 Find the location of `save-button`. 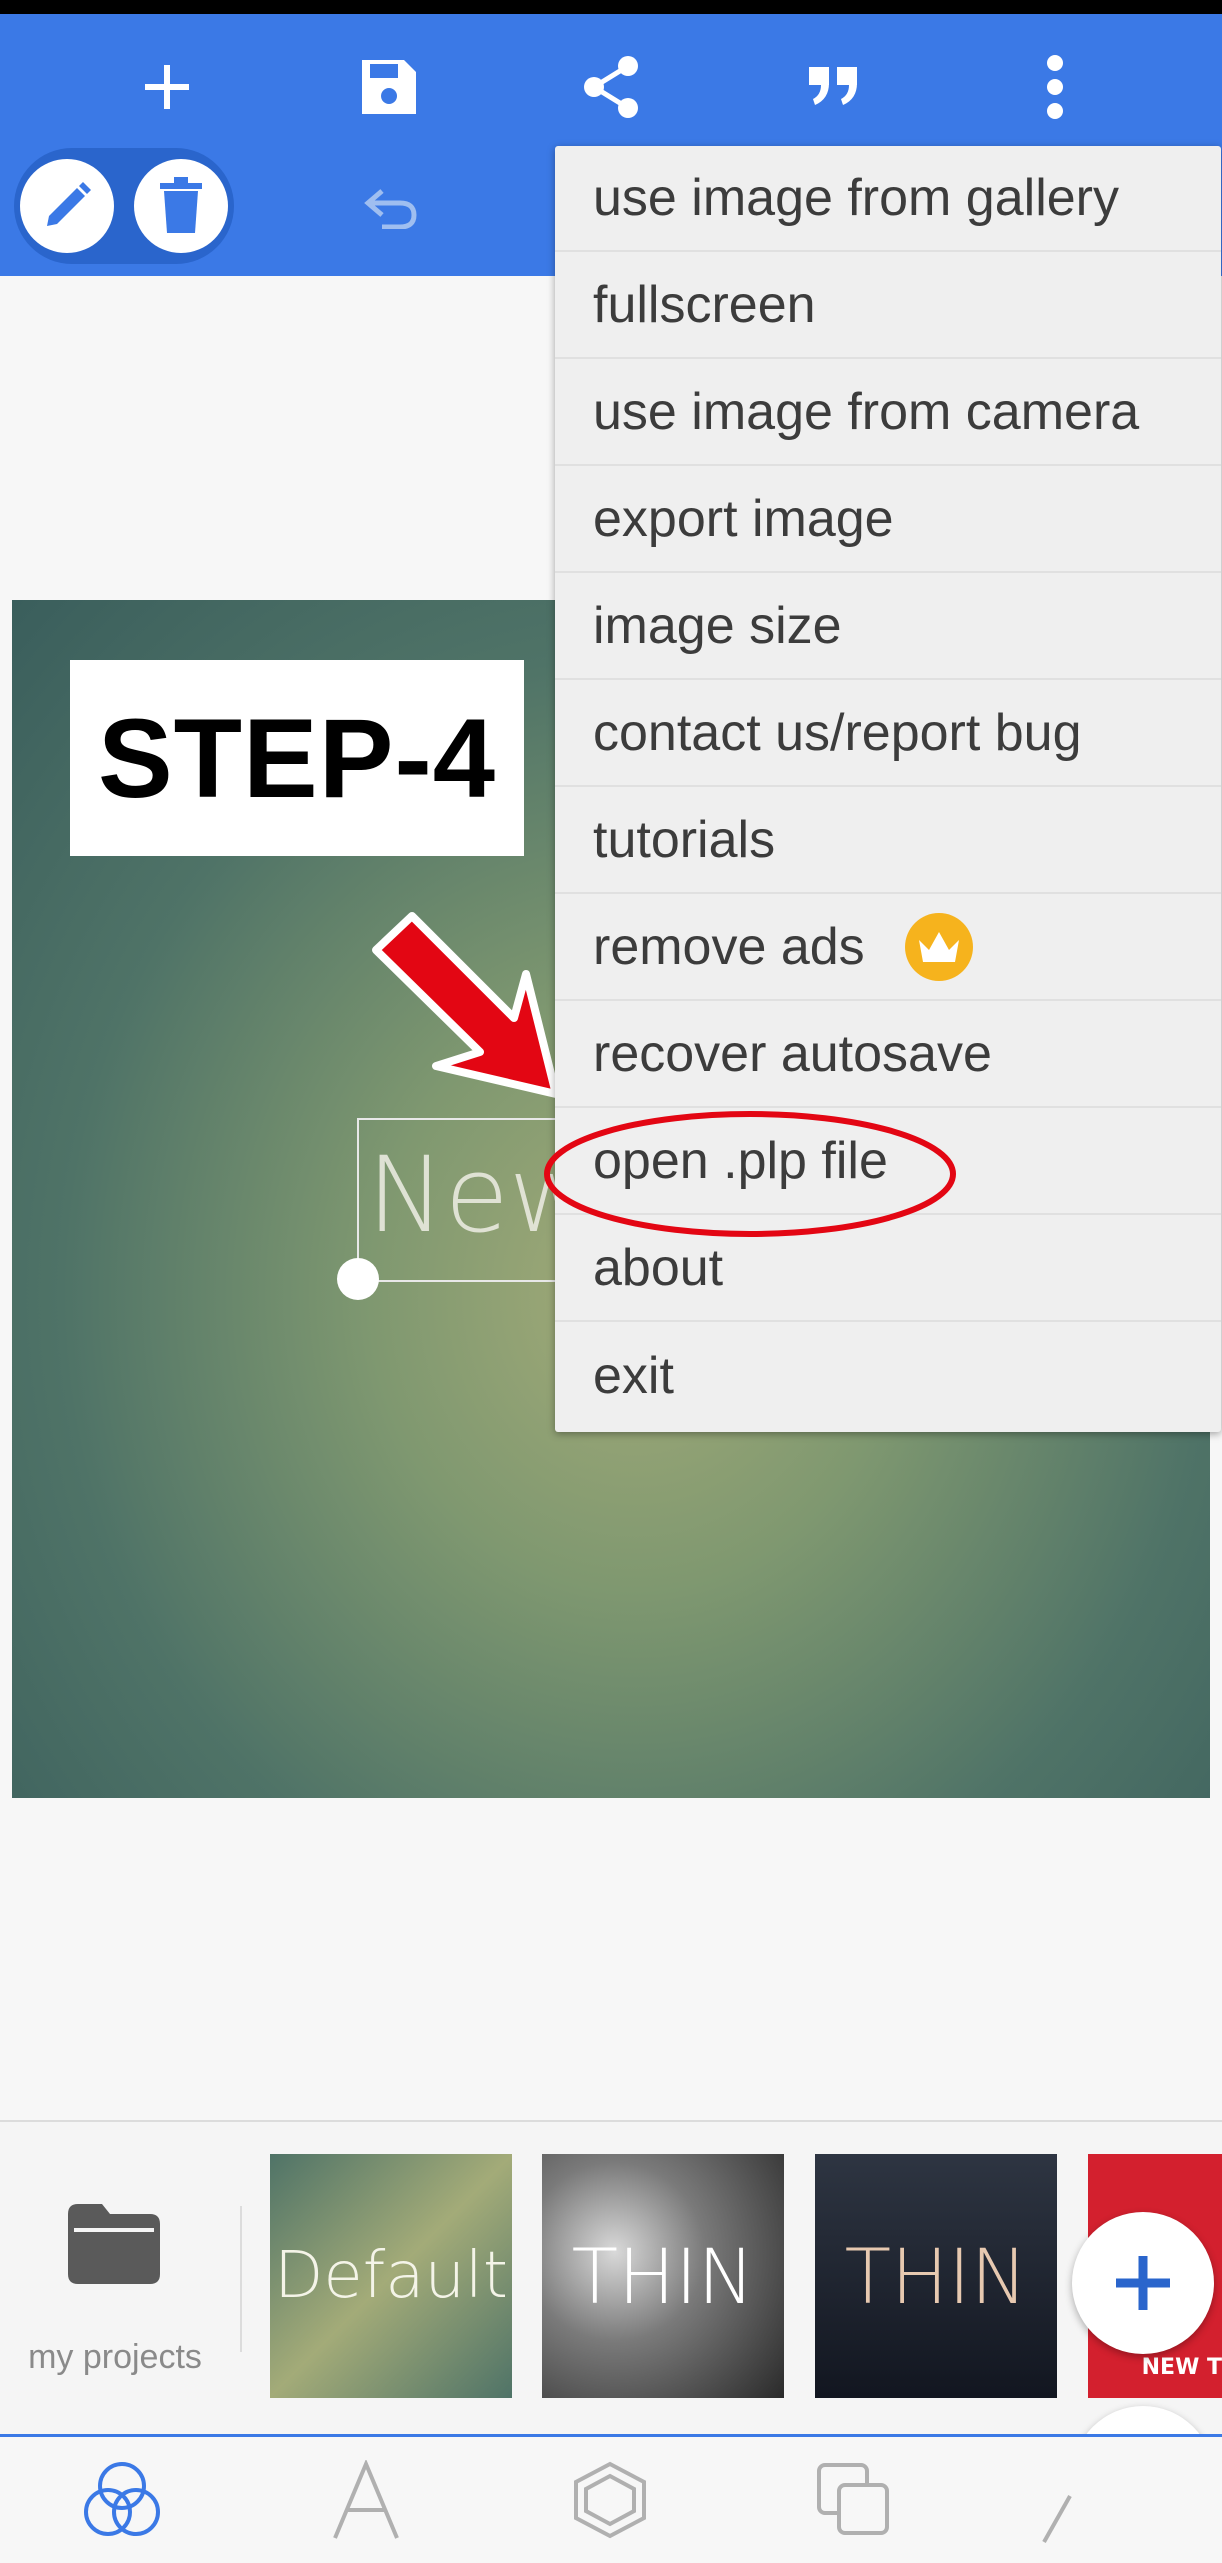

save-button is located at coordinates (389, 87).